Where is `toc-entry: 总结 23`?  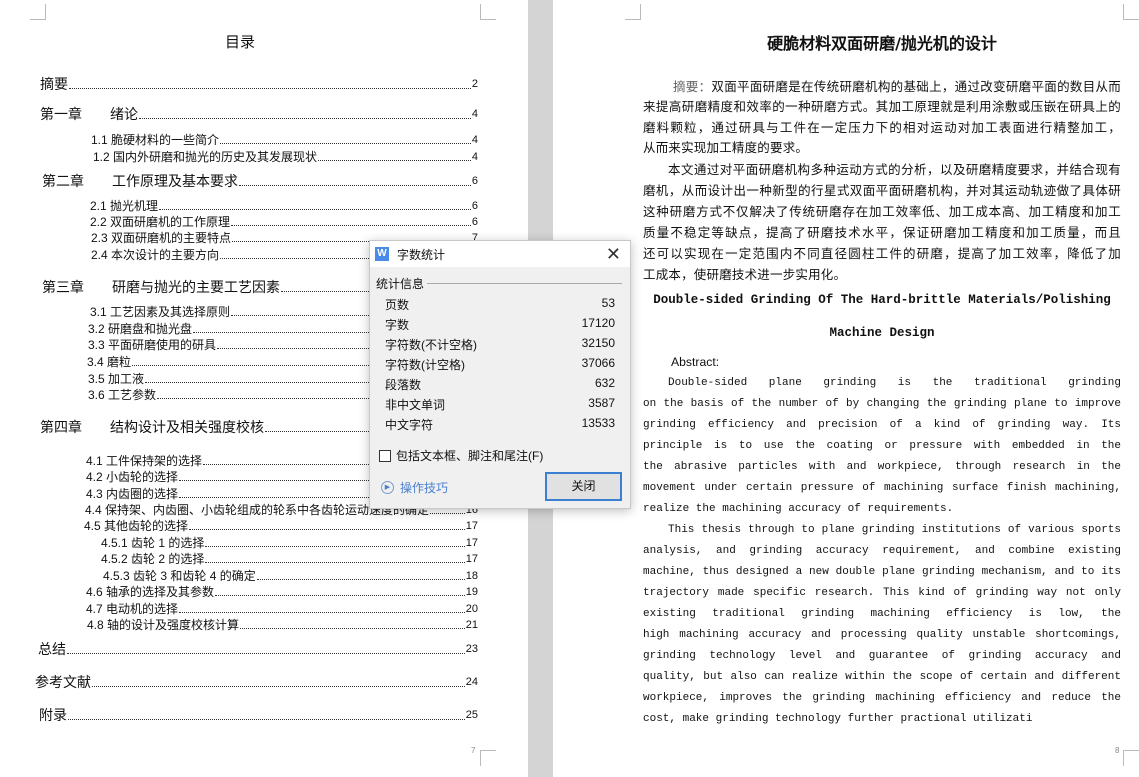
toc-entry: 总结 23 is located at coordinates (258, 649).